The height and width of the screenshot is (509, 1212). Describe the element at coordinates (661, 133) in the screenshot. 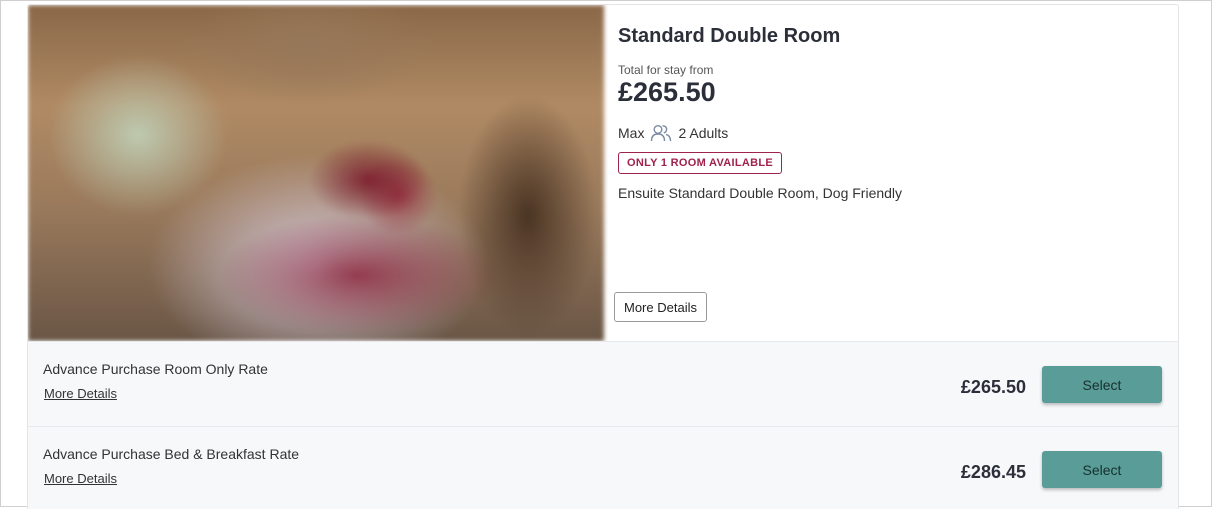

I see `people-icon` at that location.